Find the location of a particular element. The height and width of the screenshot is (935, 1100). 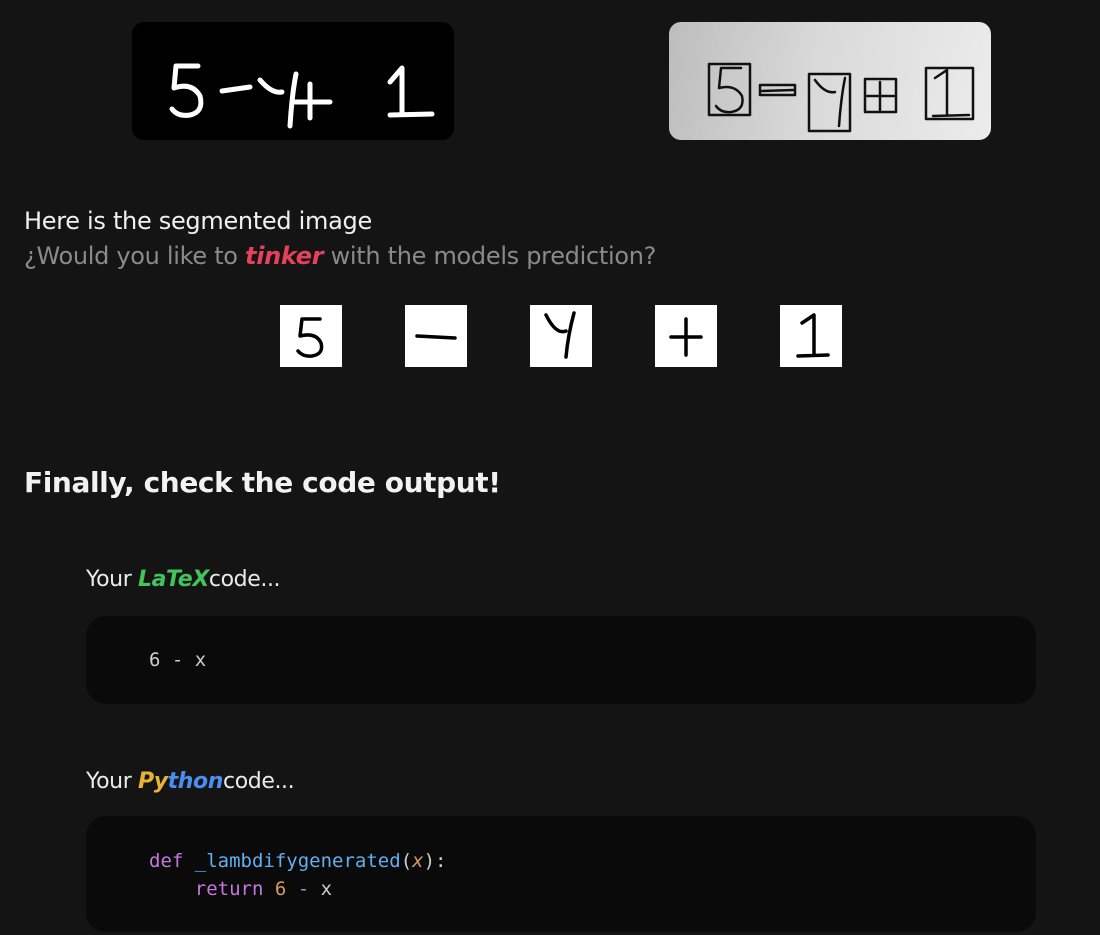

segmented-expression-image is located at coordinates (830, 81).